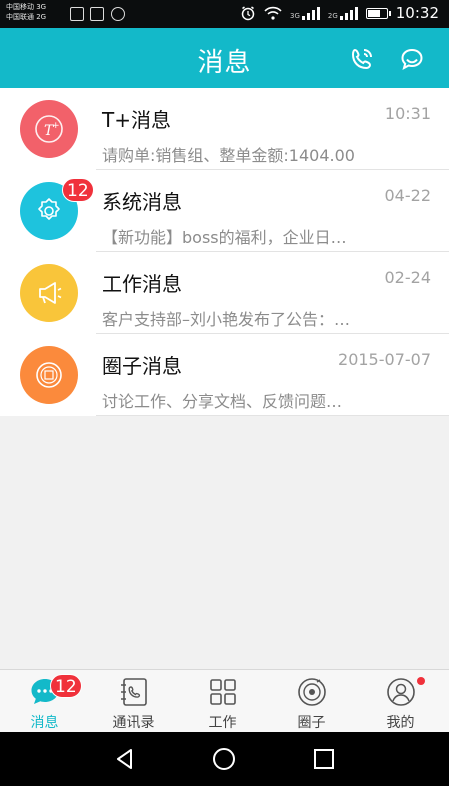 This screenshot has height=786, width=449. I want to click on message-time: 10:31, so click(407, 113).